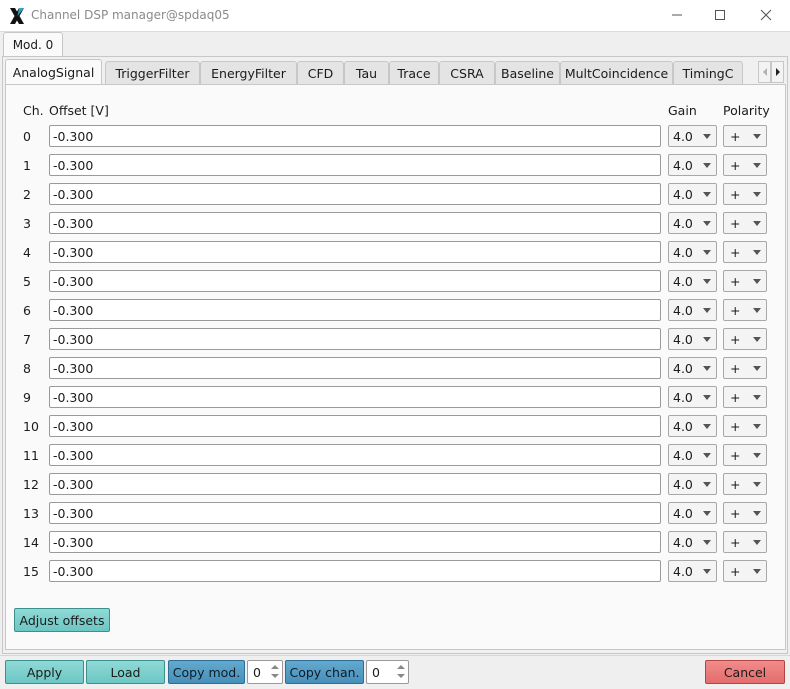  I want to click on arrow-up-icon, so click(275, 667).